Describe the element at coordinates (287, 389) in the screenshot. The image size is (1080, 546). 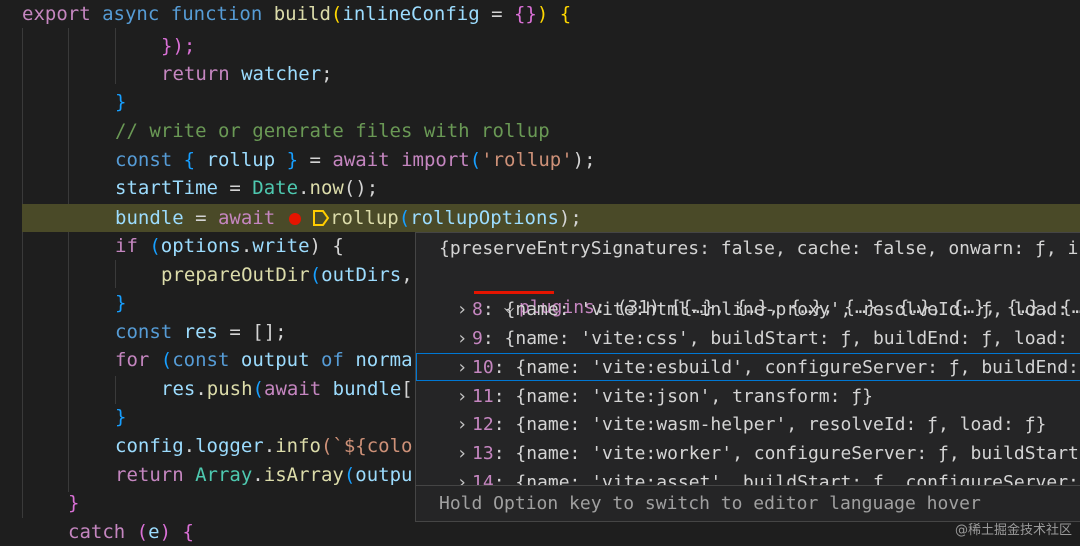
I see `code-line-14: res.push(await bundle[` at that location.